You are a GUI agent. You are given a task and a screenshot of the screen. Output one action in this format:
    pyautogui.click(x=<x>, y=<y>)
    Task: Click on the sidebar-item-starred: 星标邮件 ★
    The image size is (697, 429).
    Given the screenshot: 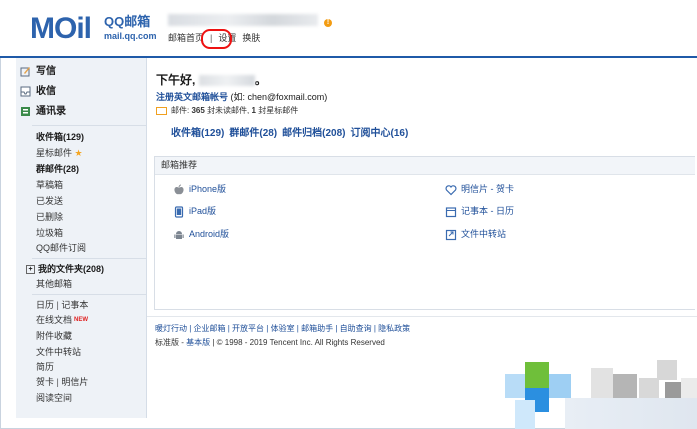 What is the action you would take?
    pyautogui.click(x=59, y=153)
    